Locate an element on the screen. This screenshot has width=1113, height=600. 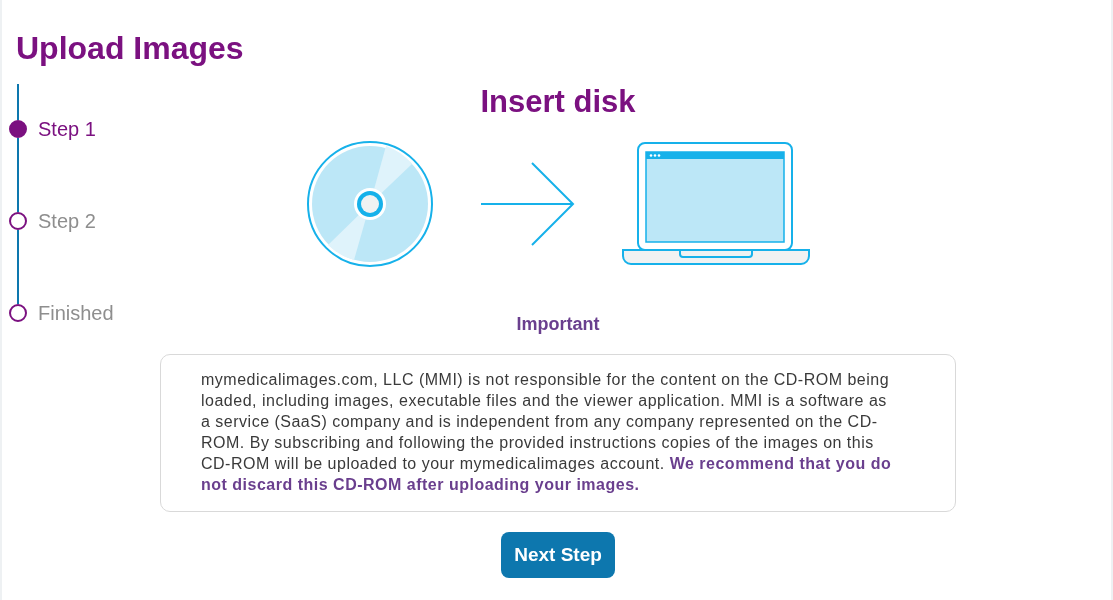
step-label: Finished is located at coordinates (76, 313).